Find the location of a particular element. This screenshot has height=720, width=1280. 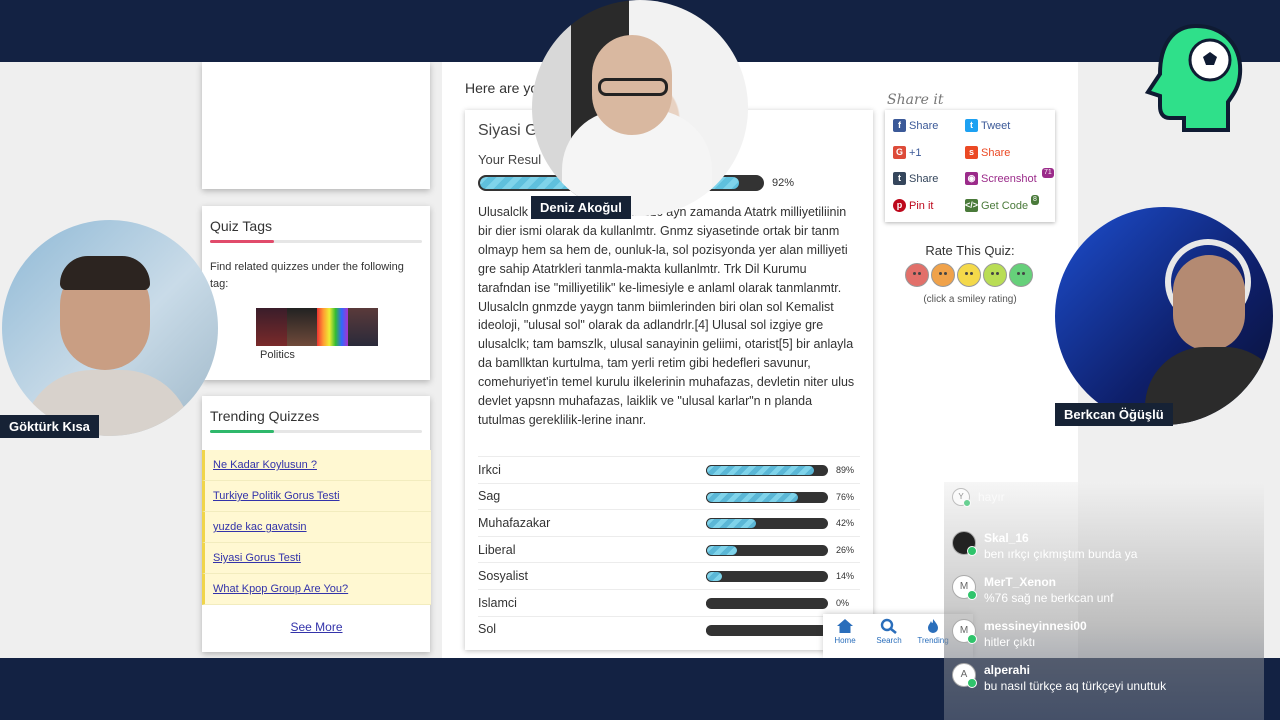

score-label: Liberal is located at coordinates (497, 549).